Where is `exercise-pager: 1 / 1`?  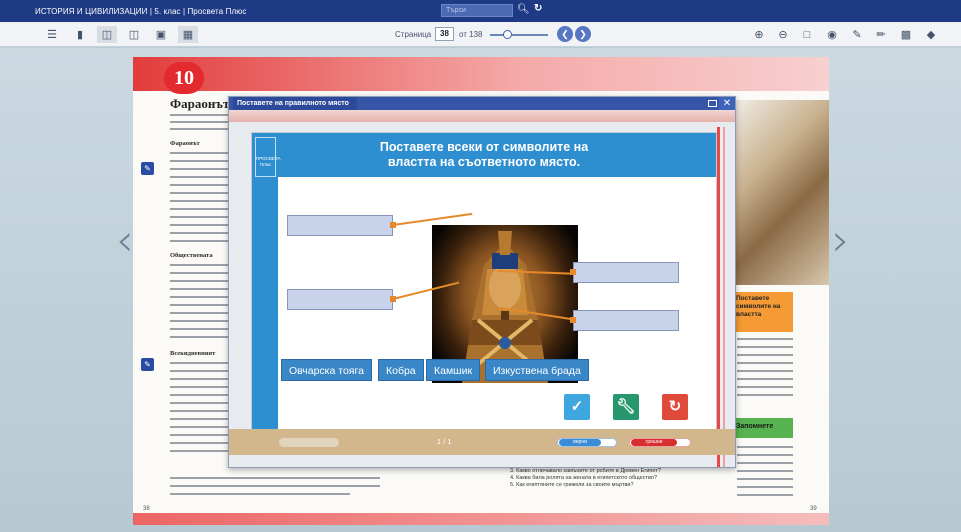 exercise-pager: 1 / 1 is located at coordinates (444, 441).